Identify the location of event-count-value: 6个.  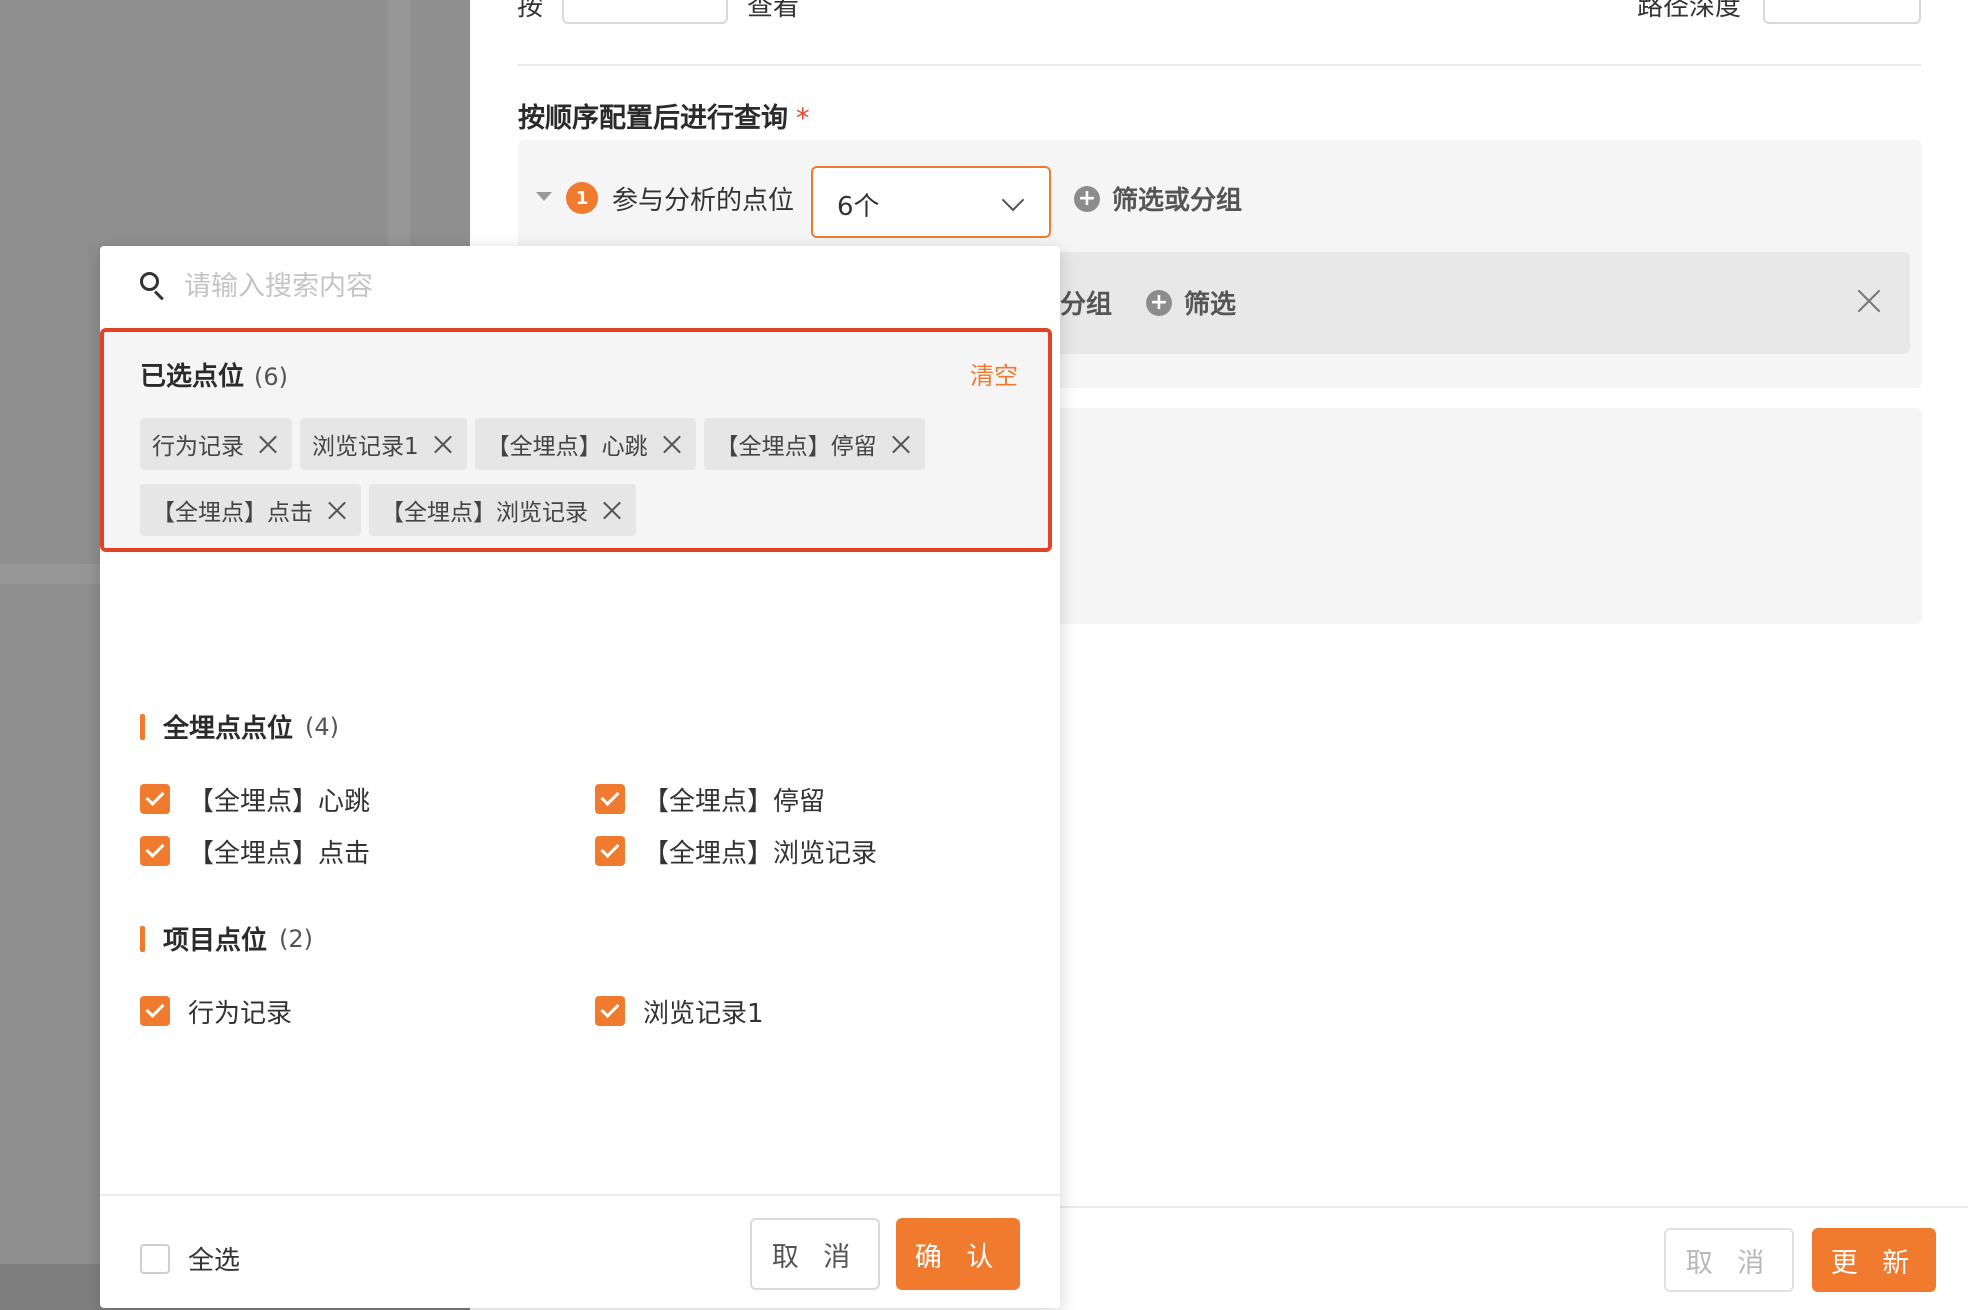
(858, 207).